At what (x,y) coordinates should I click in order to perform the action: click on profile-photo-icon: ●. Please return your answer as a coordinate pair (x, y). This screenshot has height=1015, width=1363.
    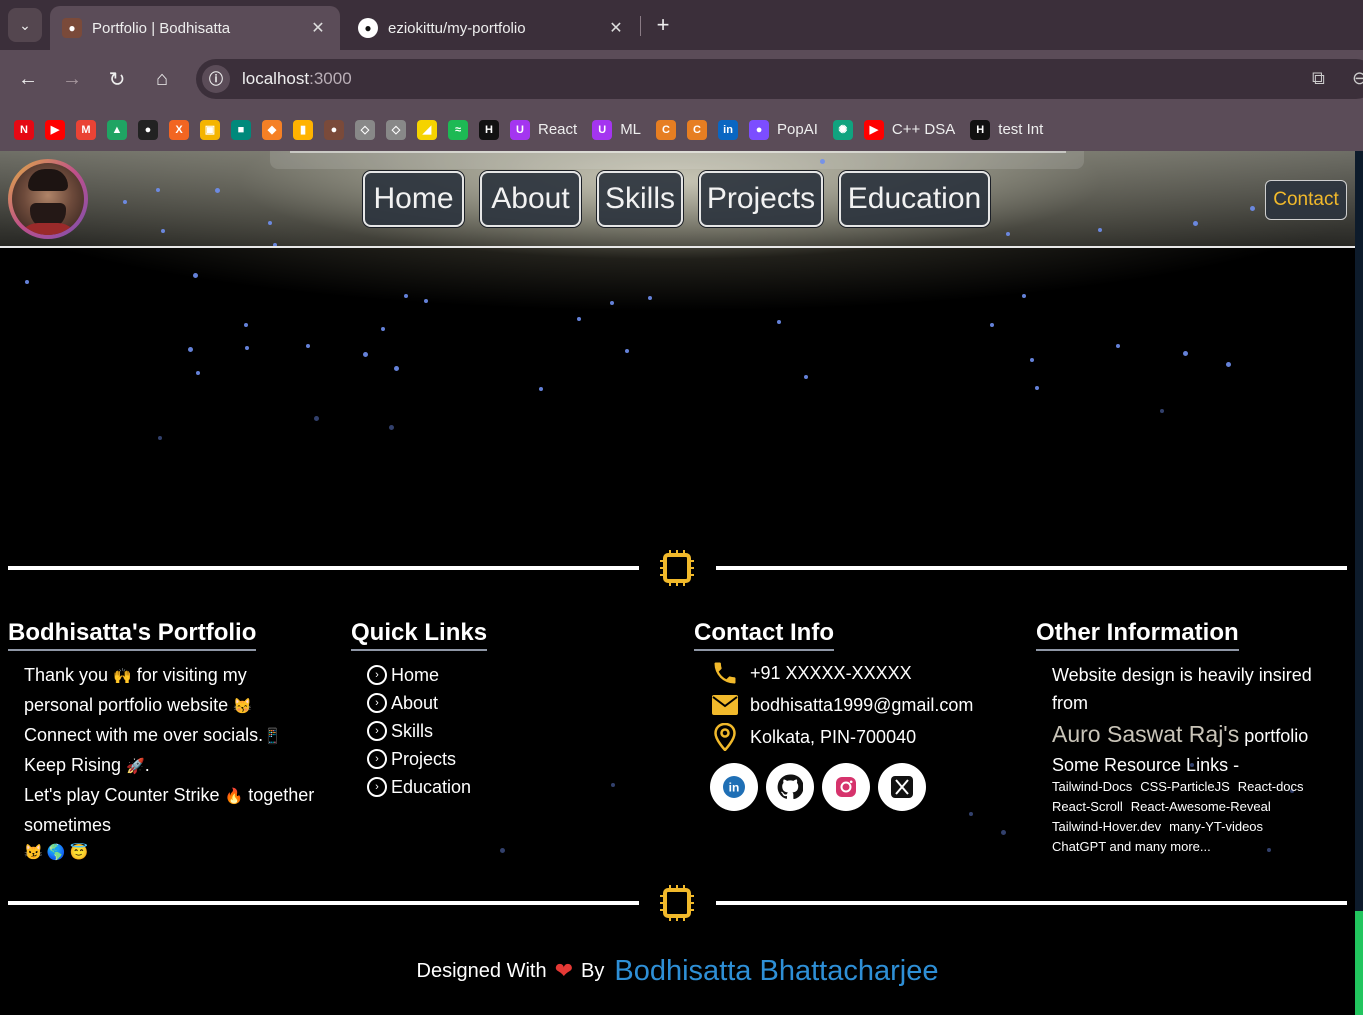
    Looking at the image, I should click on (334, 129).